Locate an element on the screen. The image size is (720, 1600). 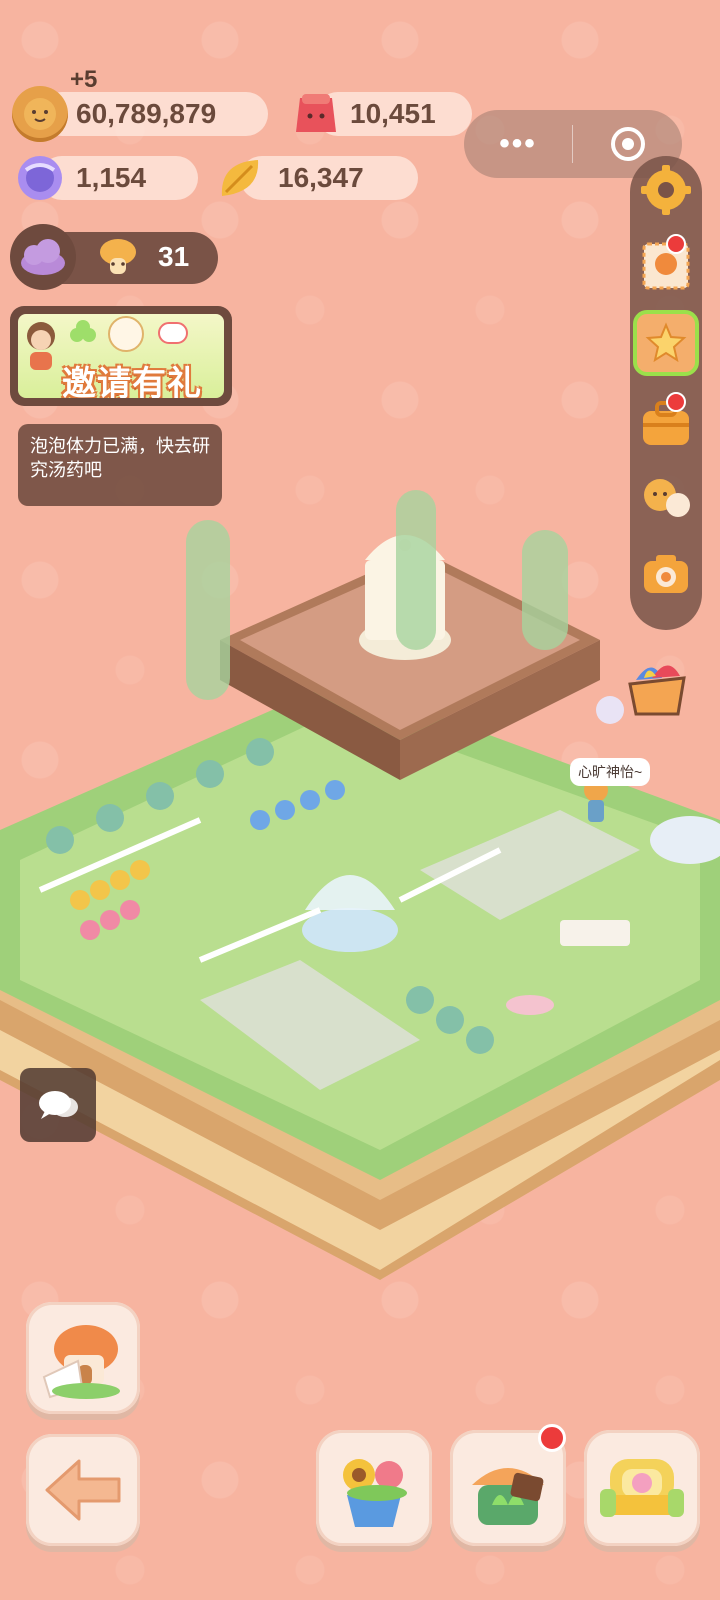
mushroom-house-icon is located at coordinates (81, 1362).